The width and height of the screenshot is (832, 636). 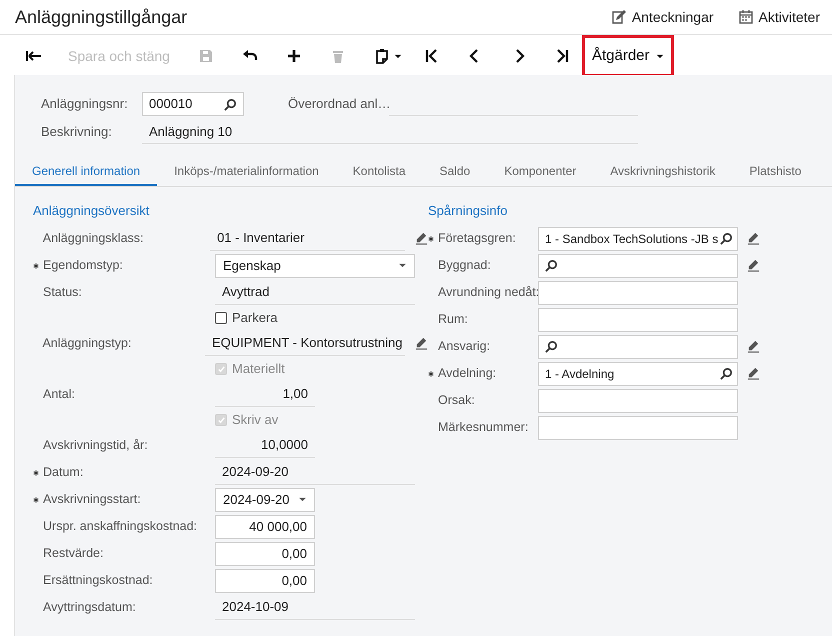 What do you see at coordinates (91, 211) in the screenshot?
I see `section-heading: Anläggningsöversikt` at bounding box center [91, 211].